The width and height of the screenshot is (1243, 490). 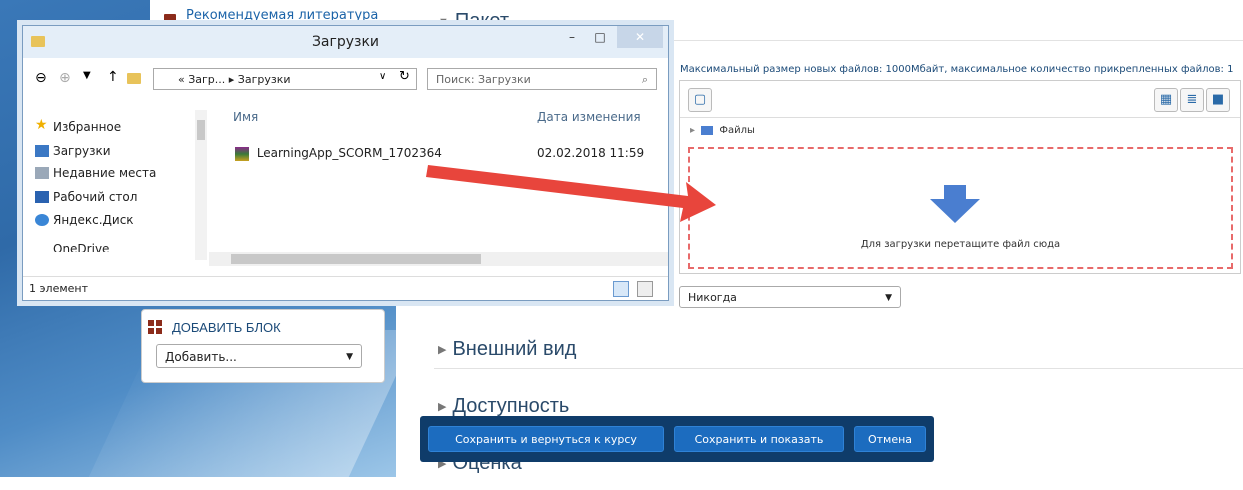 What do you see at coordinates (226, 327) in the screenshot?
I see `add-block-title: ДОБАВИТЬ БЛОК` at bounding box center [226, 327].